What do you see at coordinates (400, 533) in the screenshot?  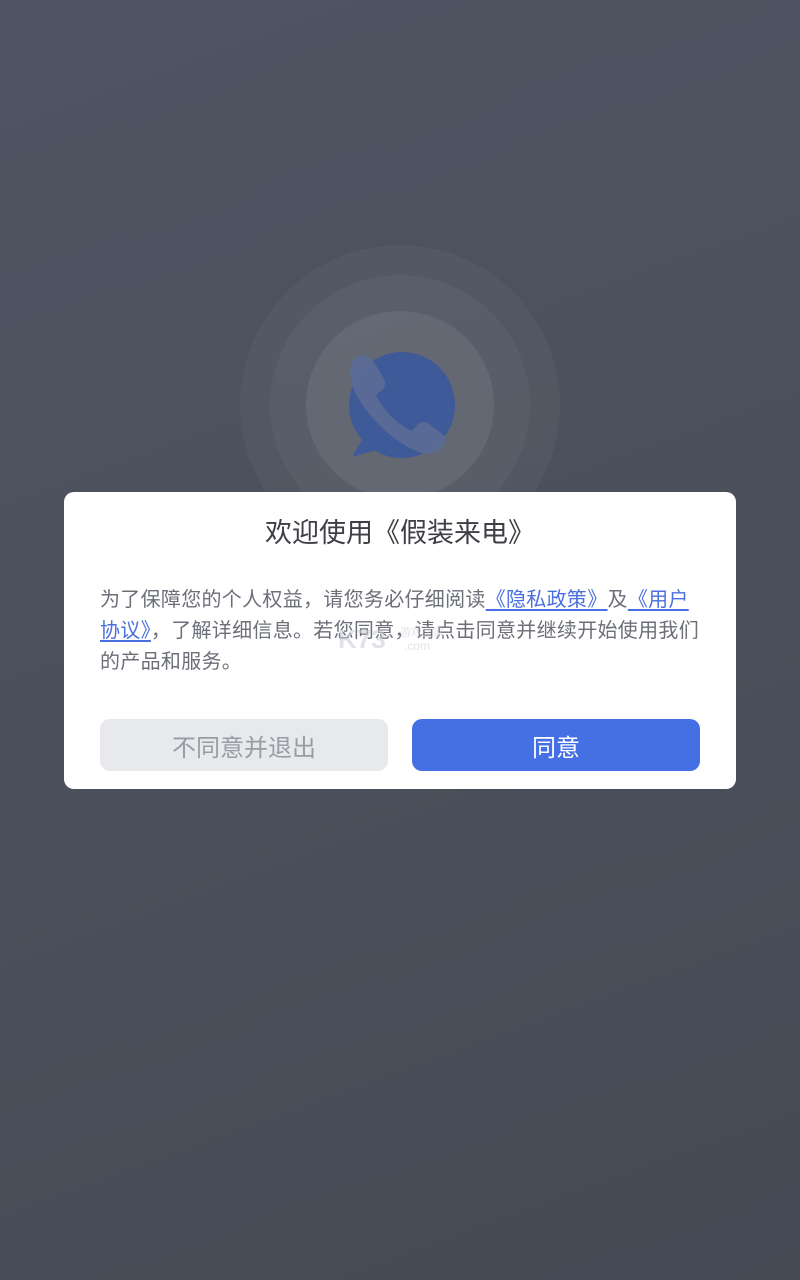 I see `dialog-title: 欢迎使用《假装来电》` at bounding box center [400, 533].